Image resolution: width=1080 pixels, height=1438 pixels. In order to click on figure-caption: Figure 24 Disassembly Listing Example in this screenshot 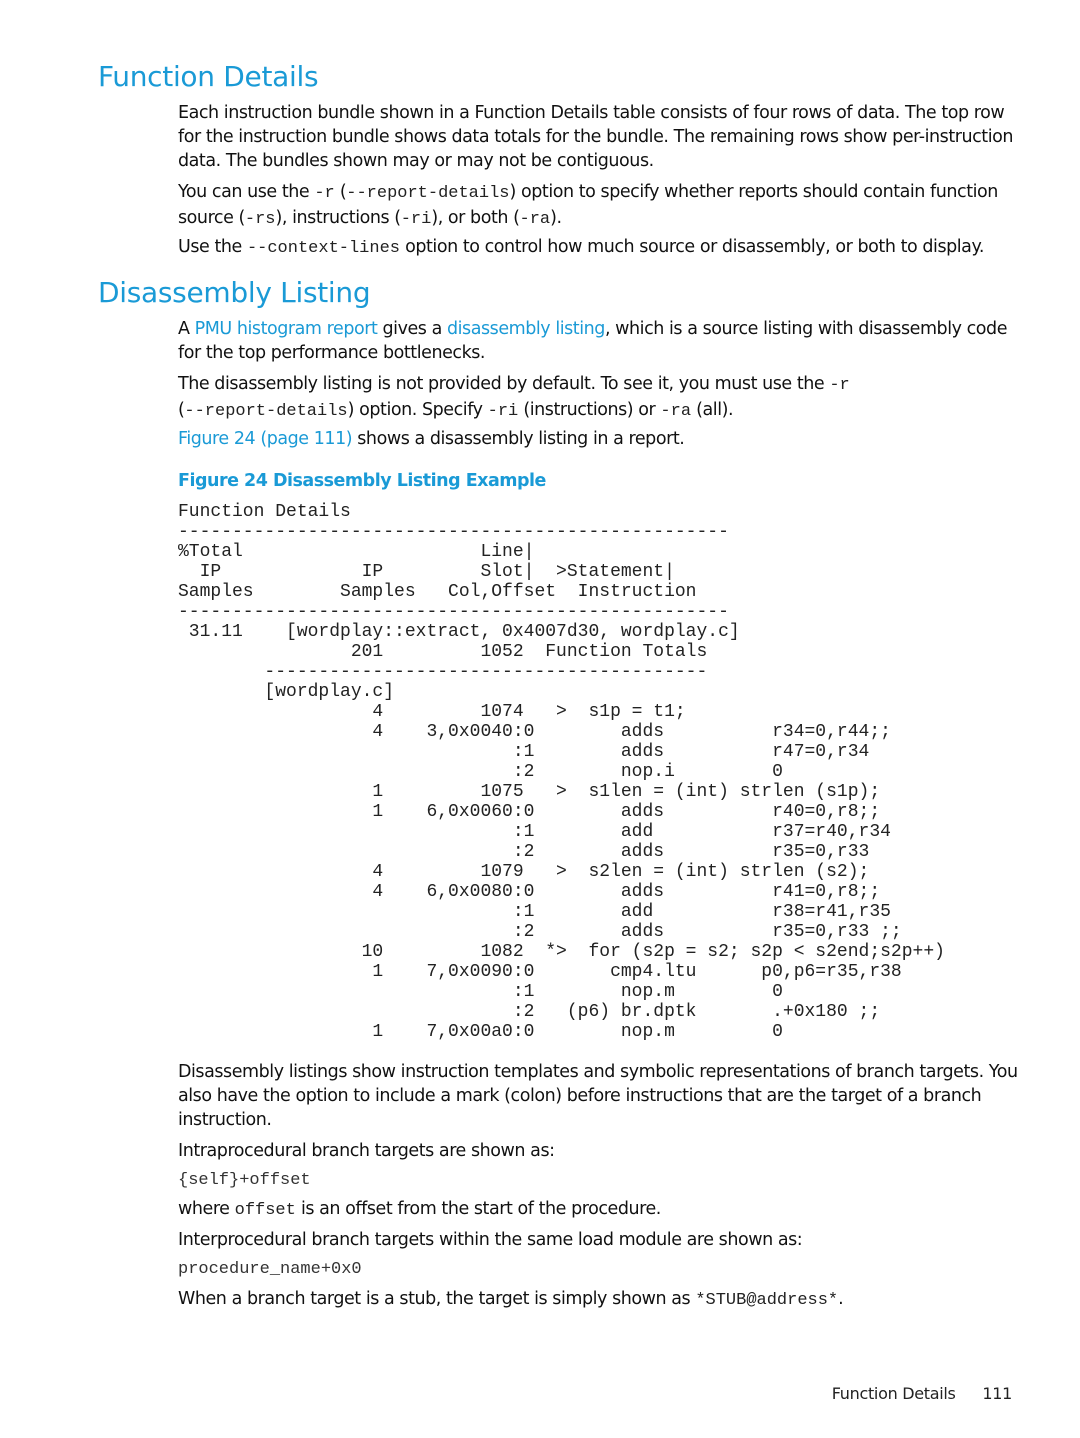, I will do `click(362, 481)`.